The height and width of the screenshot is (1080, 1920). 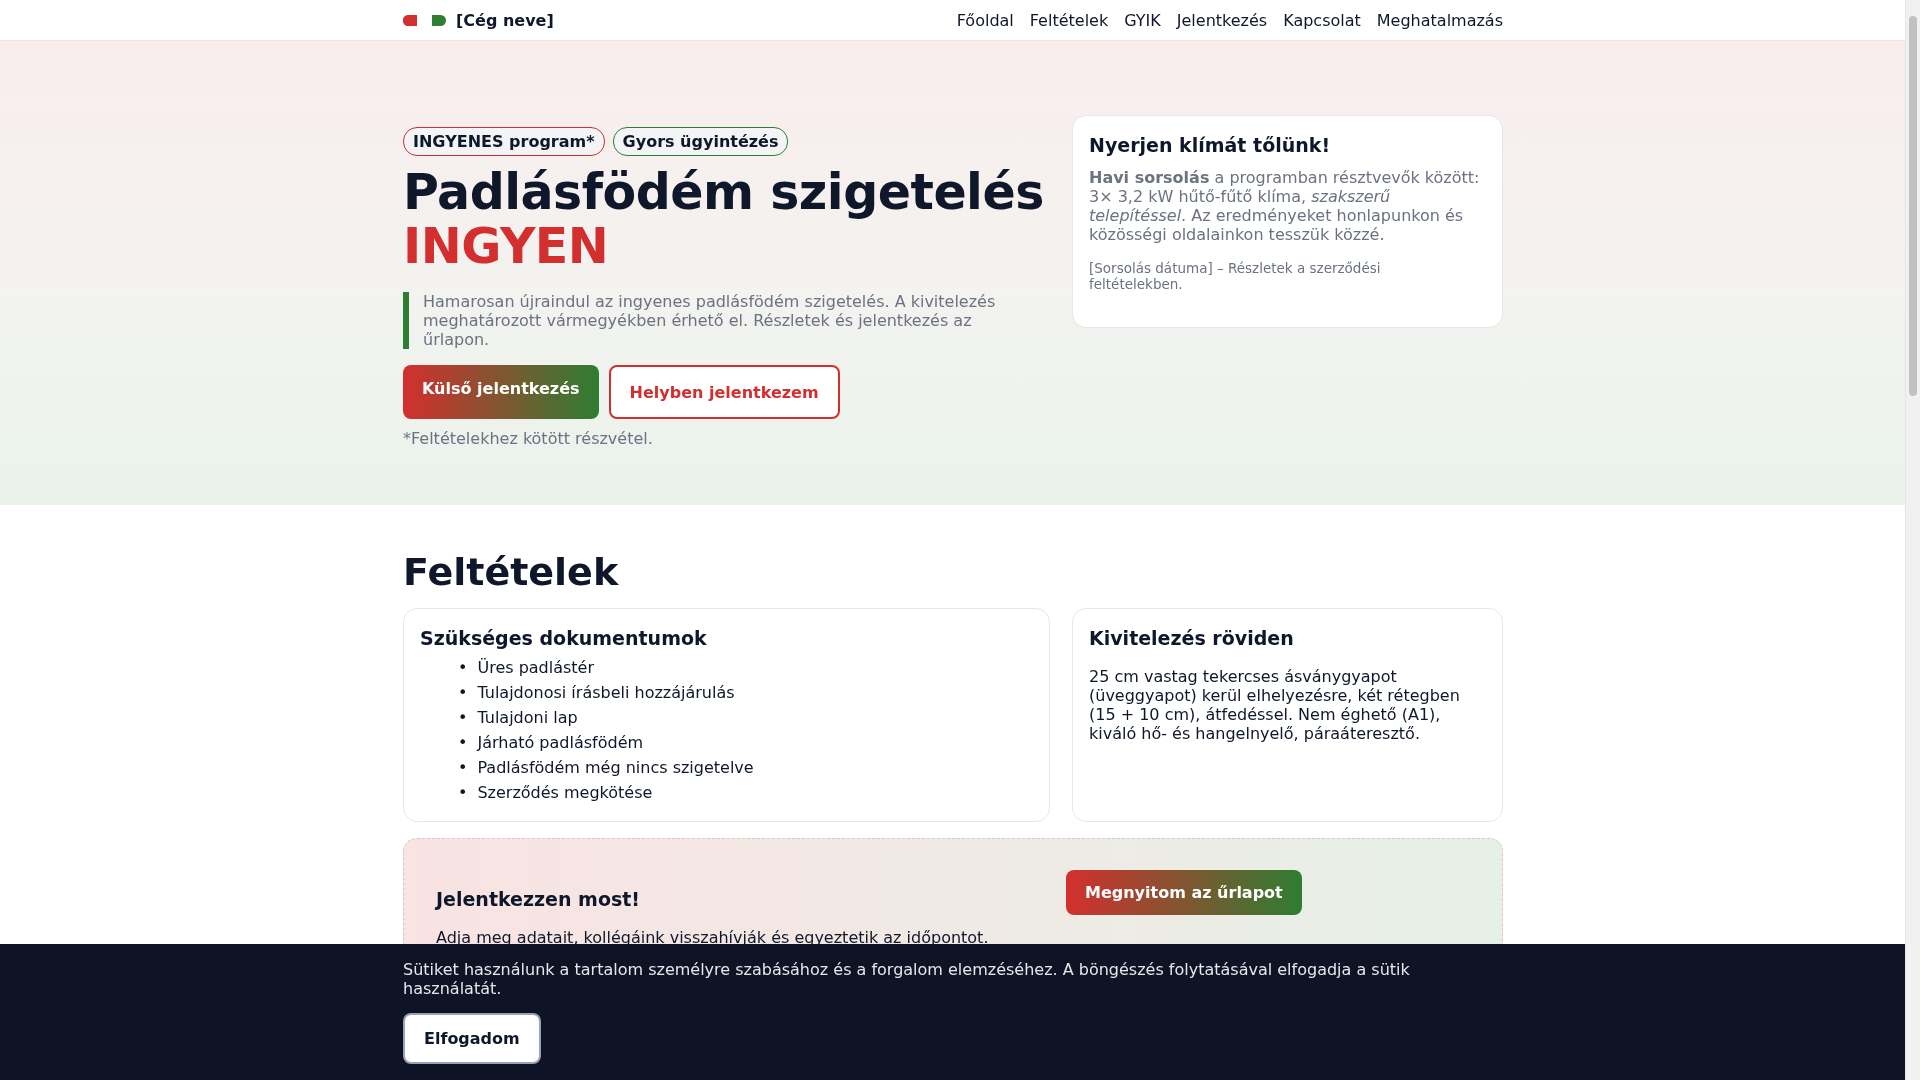 I want to click on nav-link: GYIK, so click(x=1142, y=20).